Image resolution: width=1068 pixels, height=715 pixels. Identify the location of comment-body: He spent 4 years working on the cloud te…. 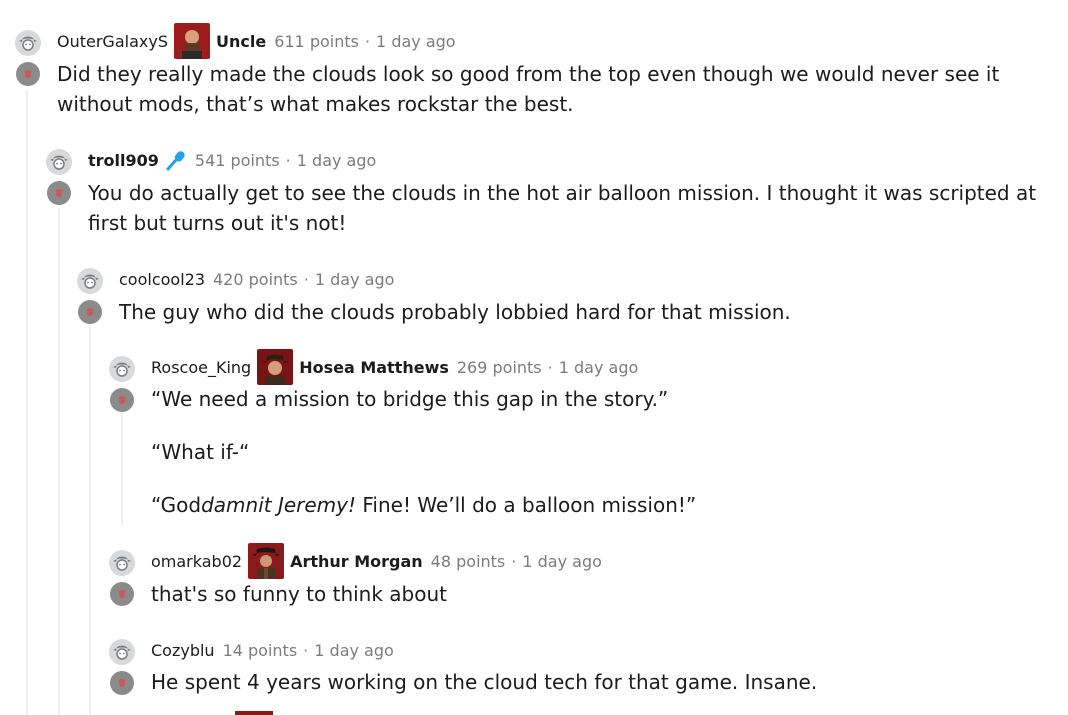
(484, 682).